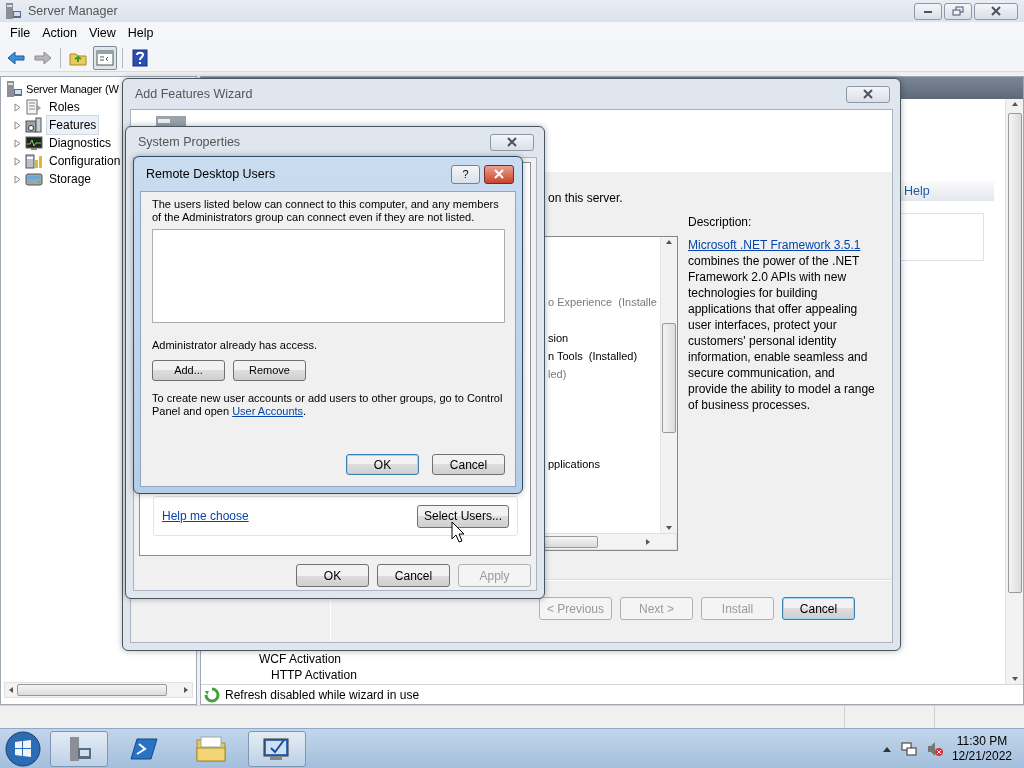 The height and width of the screenshot is (768, 1024). Describe the element at coordinates (189, 142) in the screenshot. I see `window-title: System Properties` at that location.